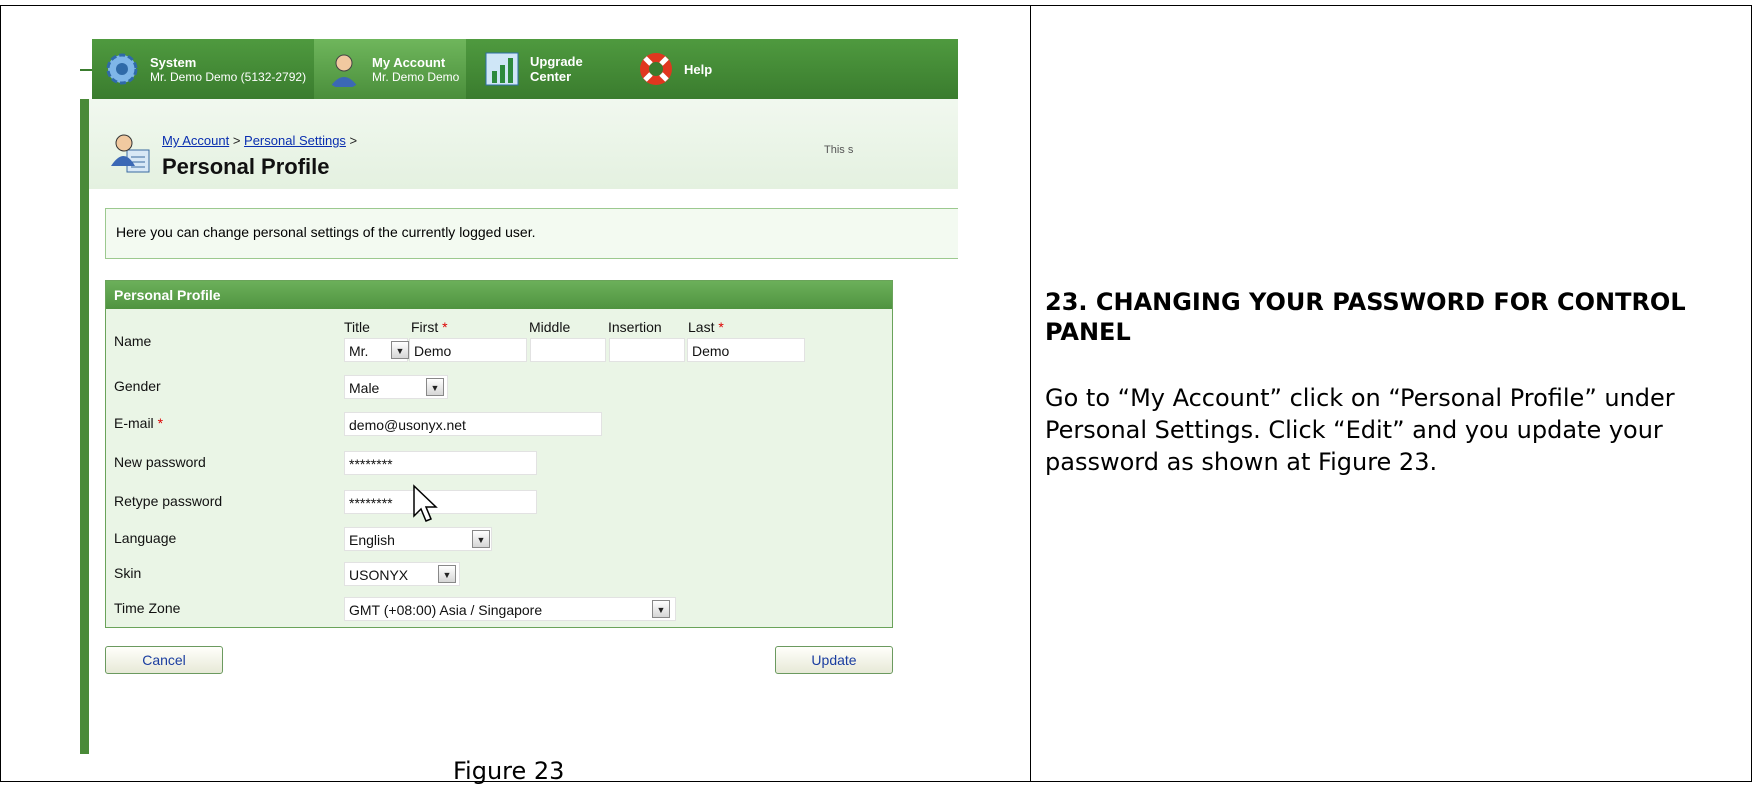 This screenshot has height=787, width=1752. I want to click on tab-my-account-title: My Account, so click(409, 62).